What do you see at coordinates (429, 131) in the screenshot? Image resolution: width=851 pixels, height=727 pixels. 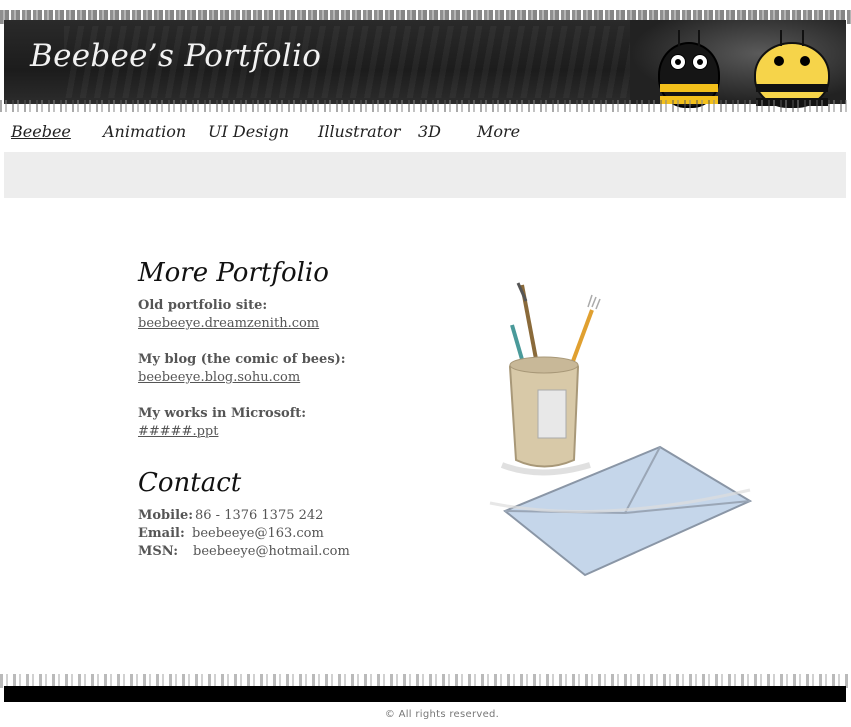 I see `nav-item-3d: 3D` at bounding box center [429, 131].